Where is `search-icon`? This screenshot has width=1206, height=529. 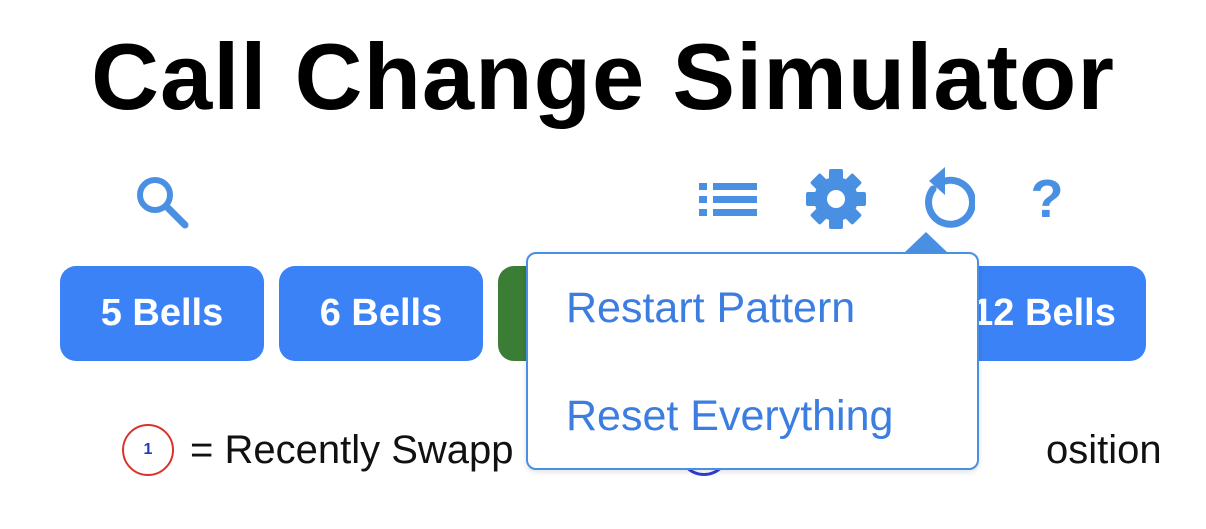
search-icon is located at coordinates (163, 203).